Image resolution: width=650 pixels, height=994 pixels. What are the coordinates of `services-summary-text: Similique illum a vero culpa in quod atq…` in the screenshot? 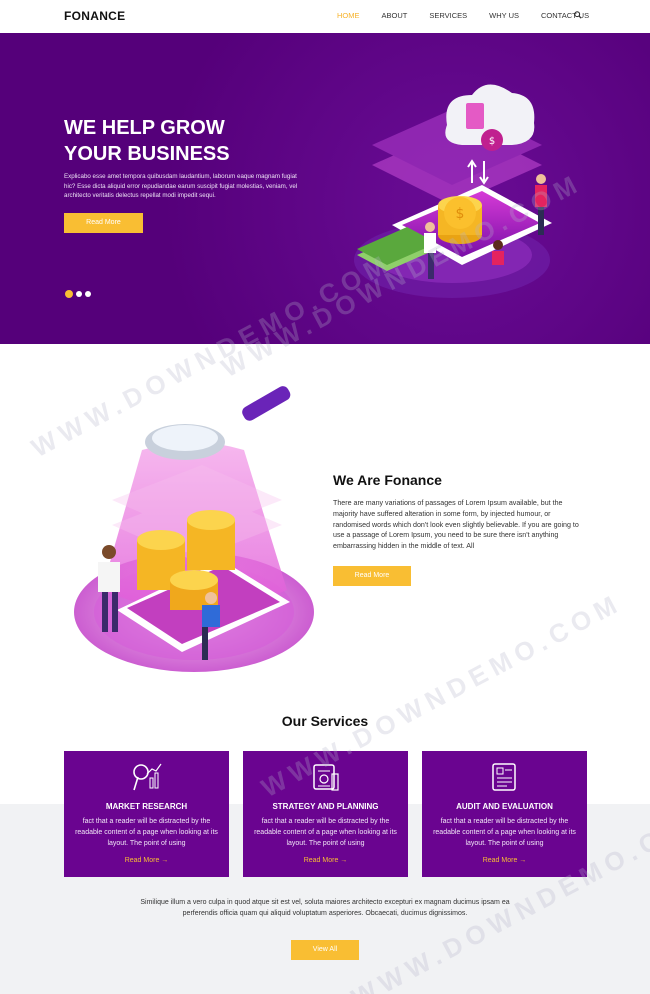 It's located at (325, 908).